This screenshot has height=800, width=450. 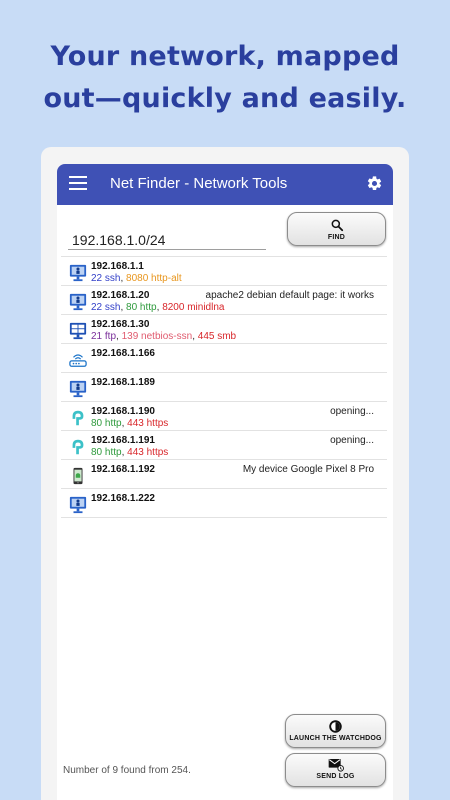 I want to click on device-row: 192.168.1.166, so click(x=224, y=358).